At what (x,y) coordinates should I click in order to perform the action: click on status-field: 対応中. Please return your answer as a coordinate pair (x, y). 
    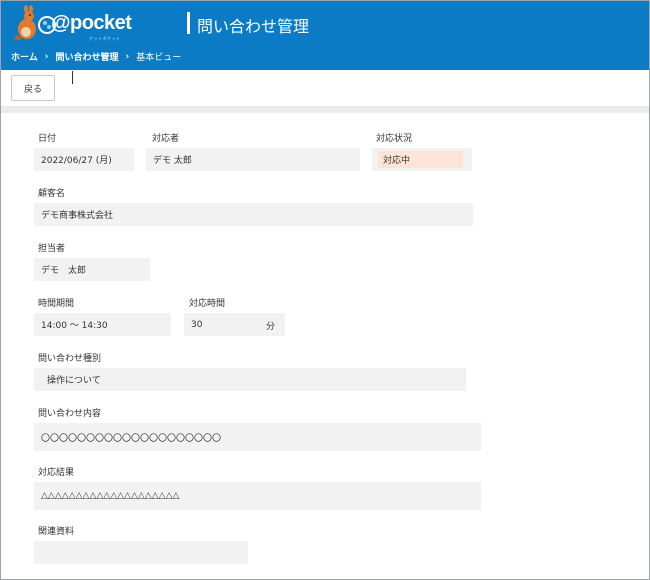
    Looking at the image, I should click on (422, 159).